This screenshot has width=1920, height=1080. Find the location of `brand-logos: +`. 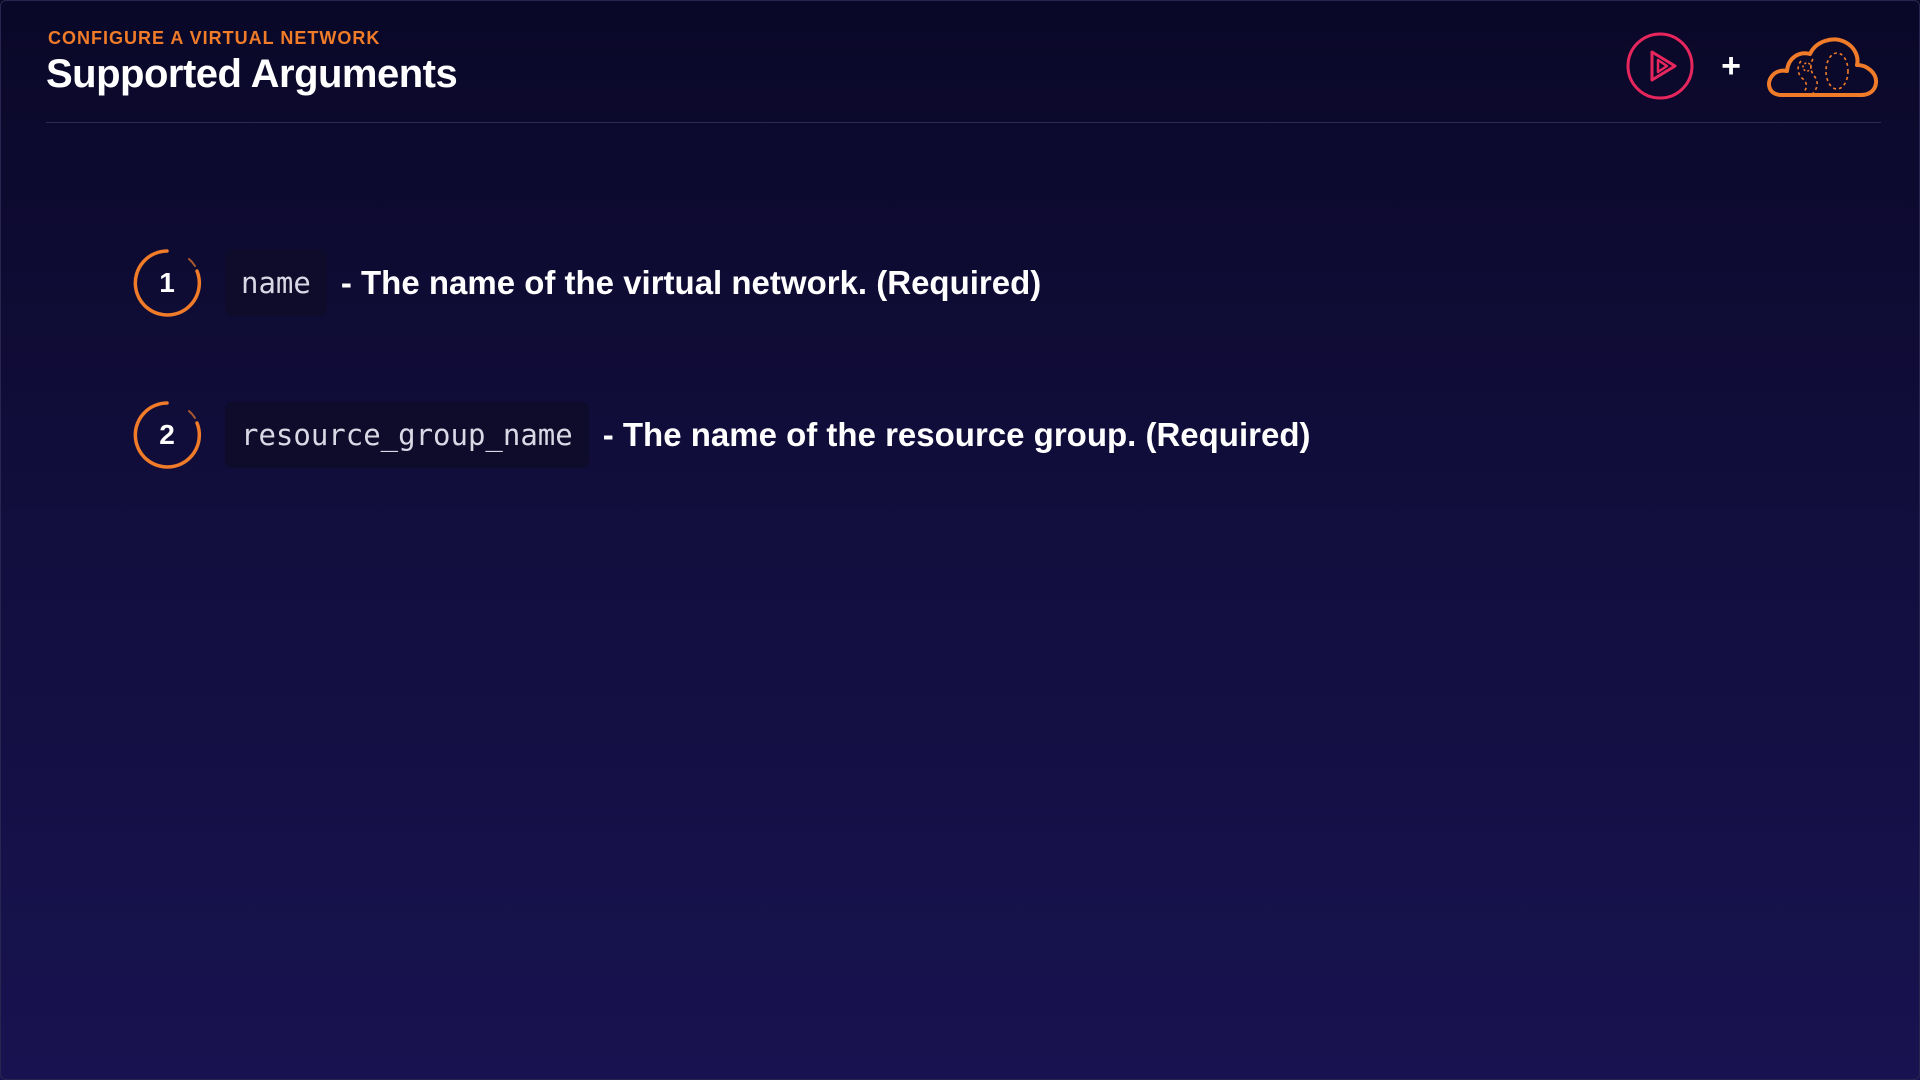

brand-logos: + is located at coordinates (1753, 66).